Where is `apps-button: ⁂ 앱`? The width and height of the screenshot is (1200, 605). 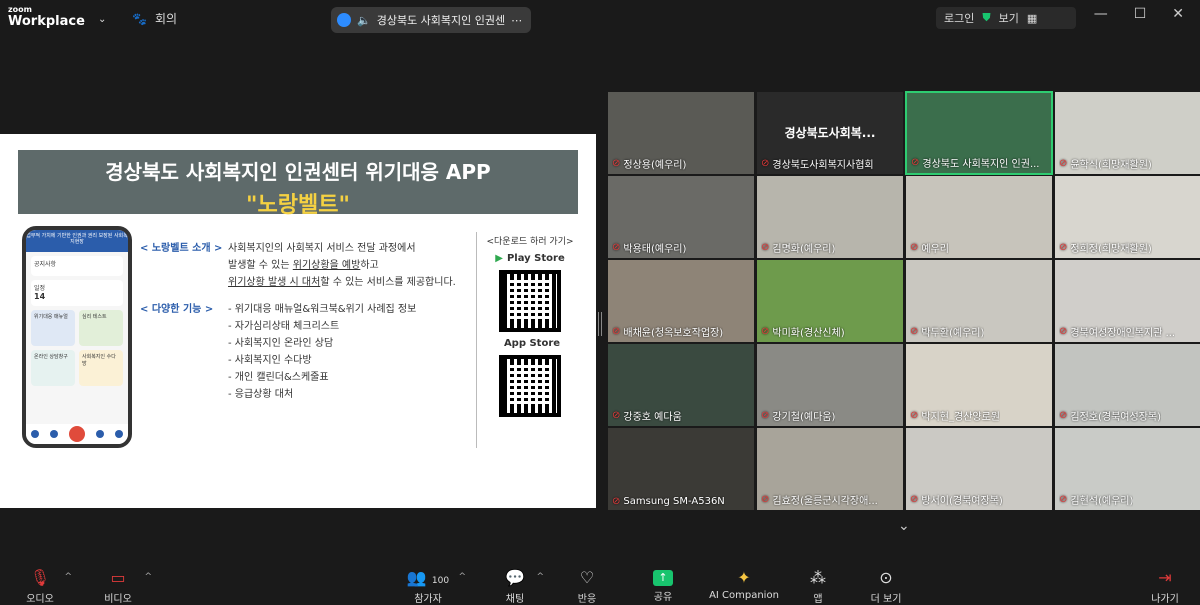
apps-button: ⁂ 앱 is located at coordinates (818, 586).